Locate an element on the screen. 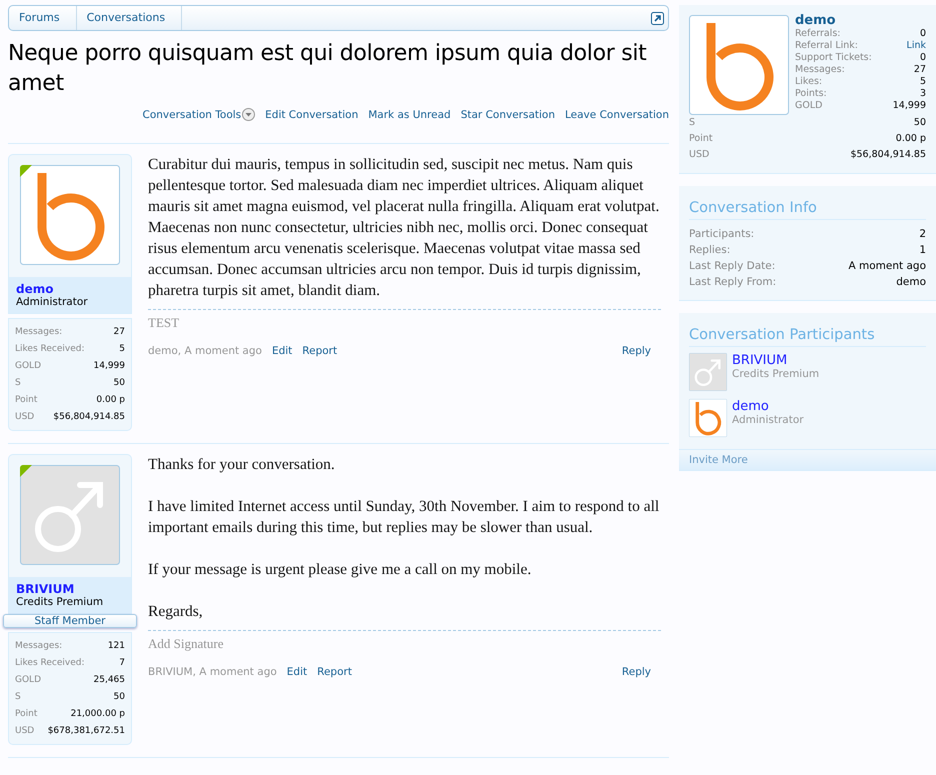  message-text: Thanks for your conversation. is located at coordinates (242, 465).